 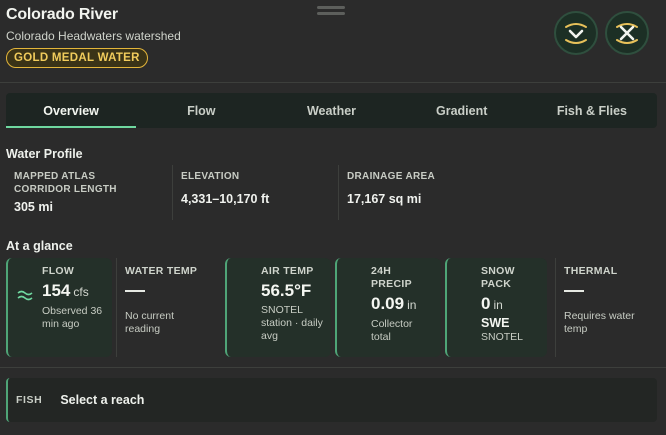 I want to click on snowpack-card: SNOW PACK 0 in SWE SNOTEL, so click(x=496, y=307).